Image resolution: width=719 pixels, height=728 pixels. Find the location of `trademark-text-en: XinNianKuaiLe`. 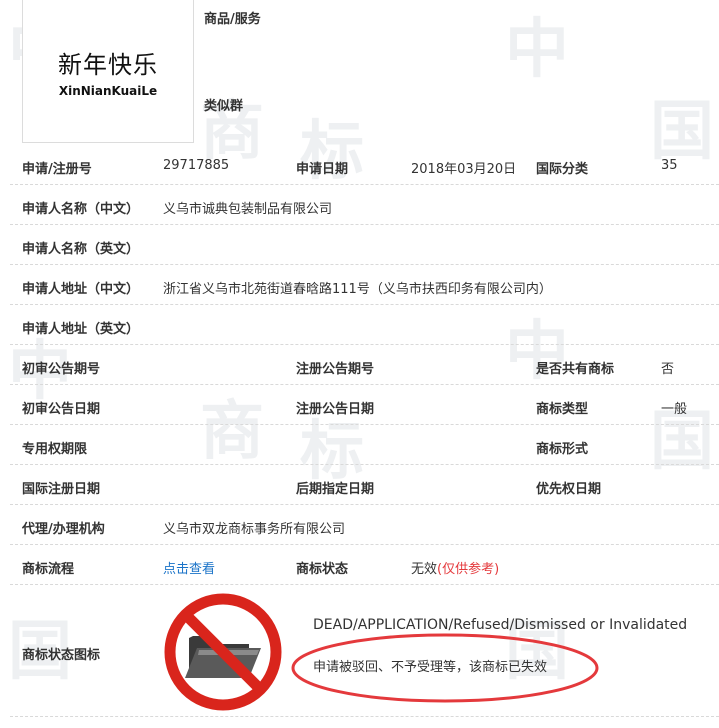

trademark-text-en: XinNianKuaiLe is located at coordinates (108, 90).